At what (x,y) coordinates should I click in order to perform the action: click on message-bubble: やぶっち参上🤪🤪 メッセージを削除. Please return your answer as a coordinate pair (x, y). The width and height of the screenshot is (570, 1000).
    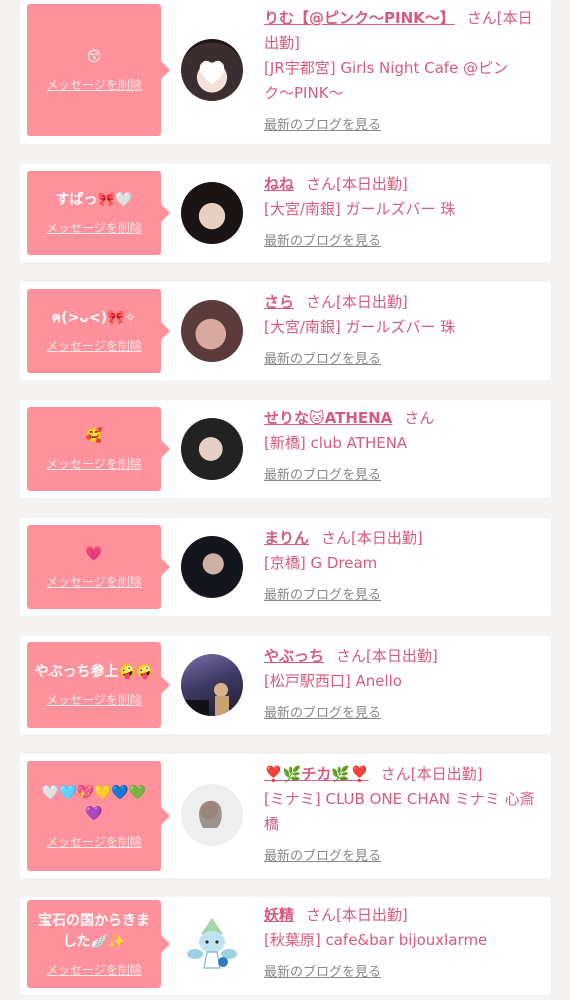
    Looking at the image, I should click on (98, 685).